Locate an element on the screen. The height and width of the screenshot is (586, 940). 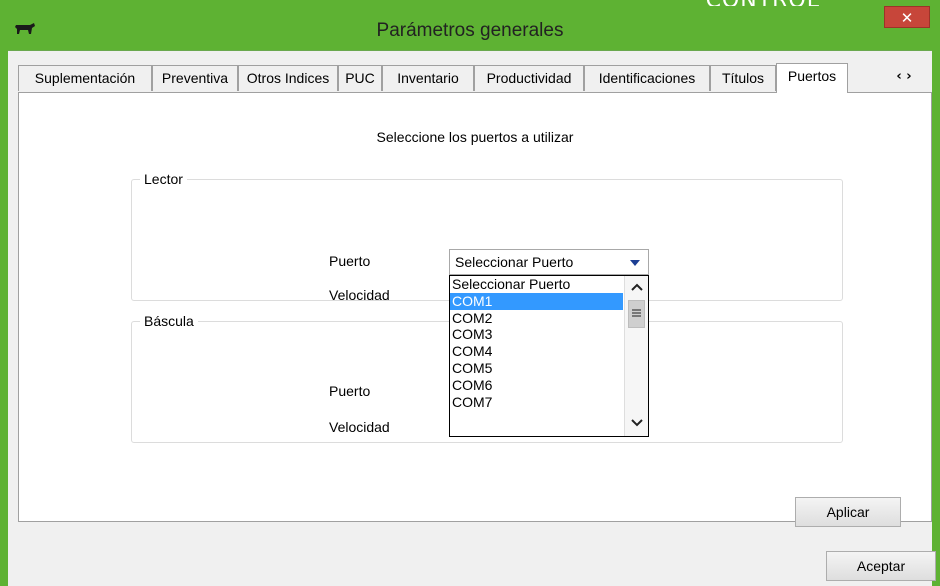
bascula-speed-label: Velocidad is located at coordinates (359, 427).